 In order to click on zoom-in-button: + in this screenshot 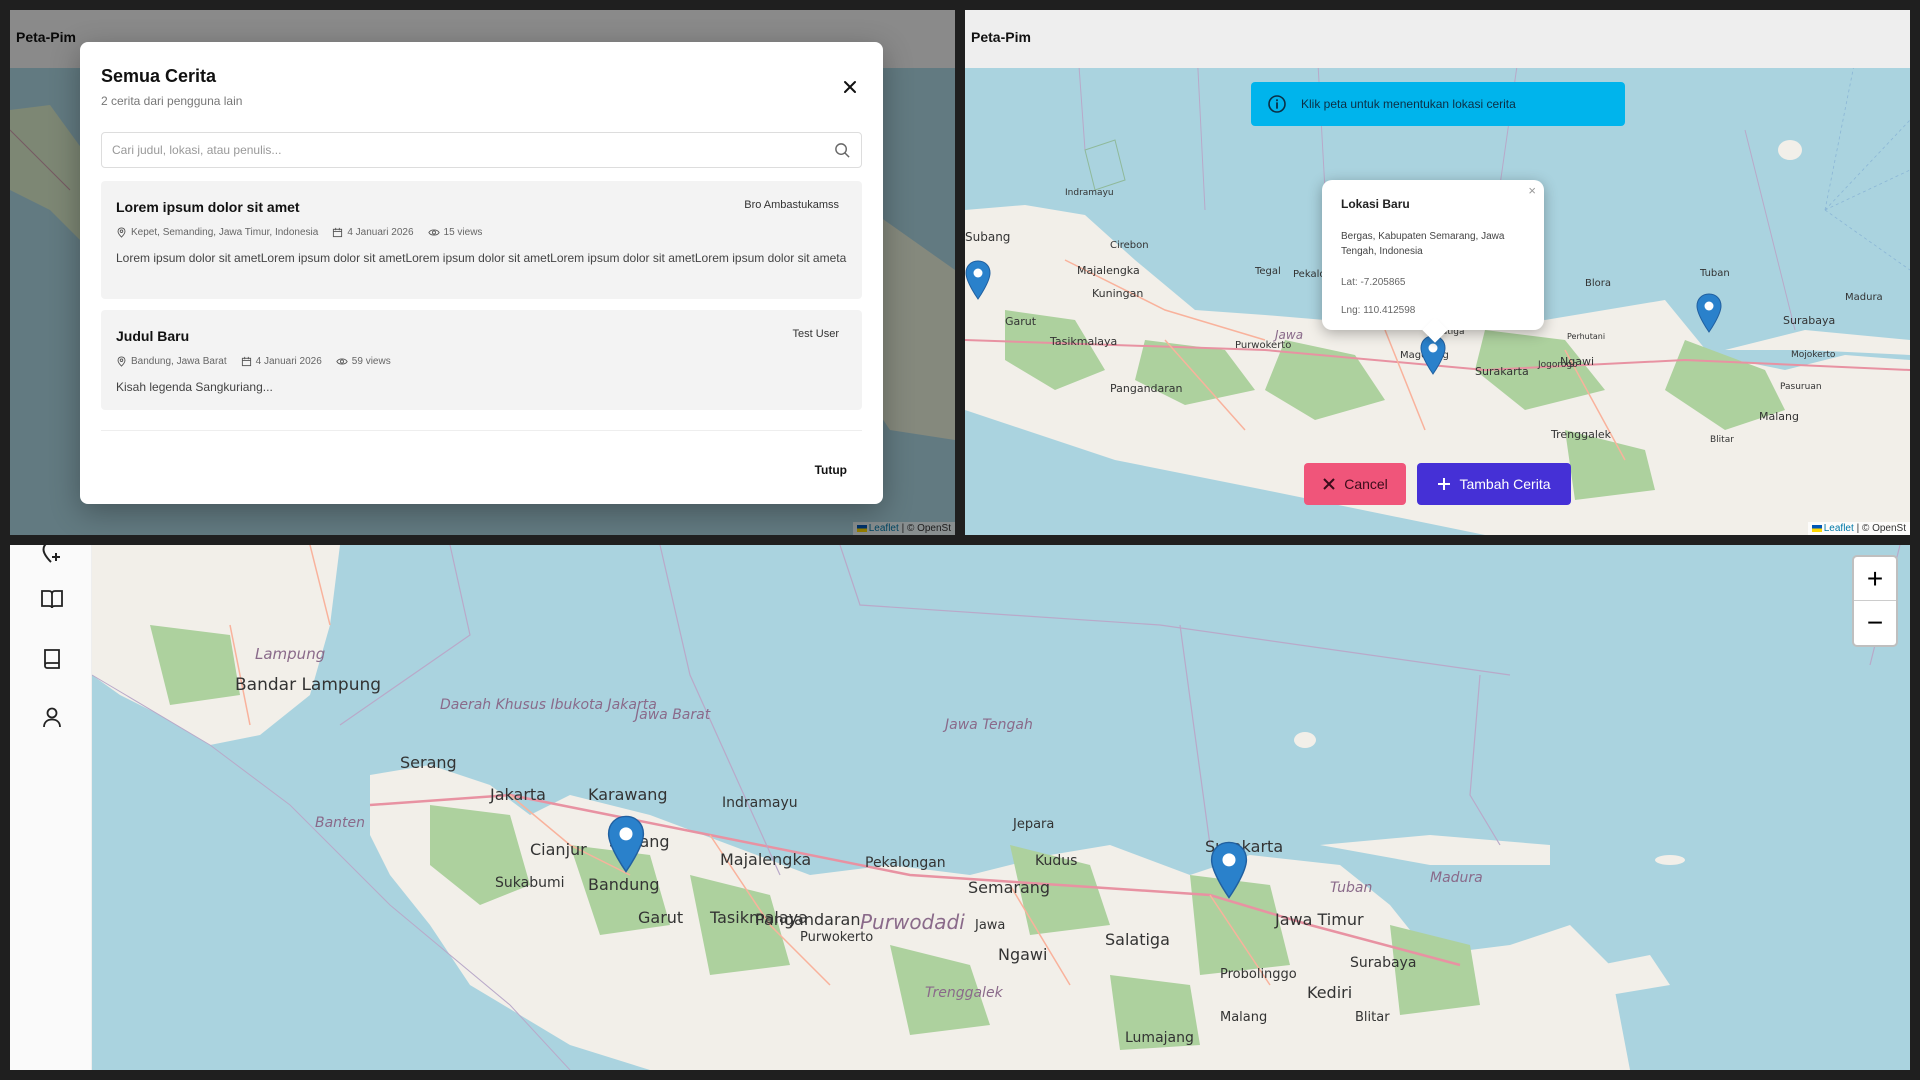, I will do `click(1875, 579)`.